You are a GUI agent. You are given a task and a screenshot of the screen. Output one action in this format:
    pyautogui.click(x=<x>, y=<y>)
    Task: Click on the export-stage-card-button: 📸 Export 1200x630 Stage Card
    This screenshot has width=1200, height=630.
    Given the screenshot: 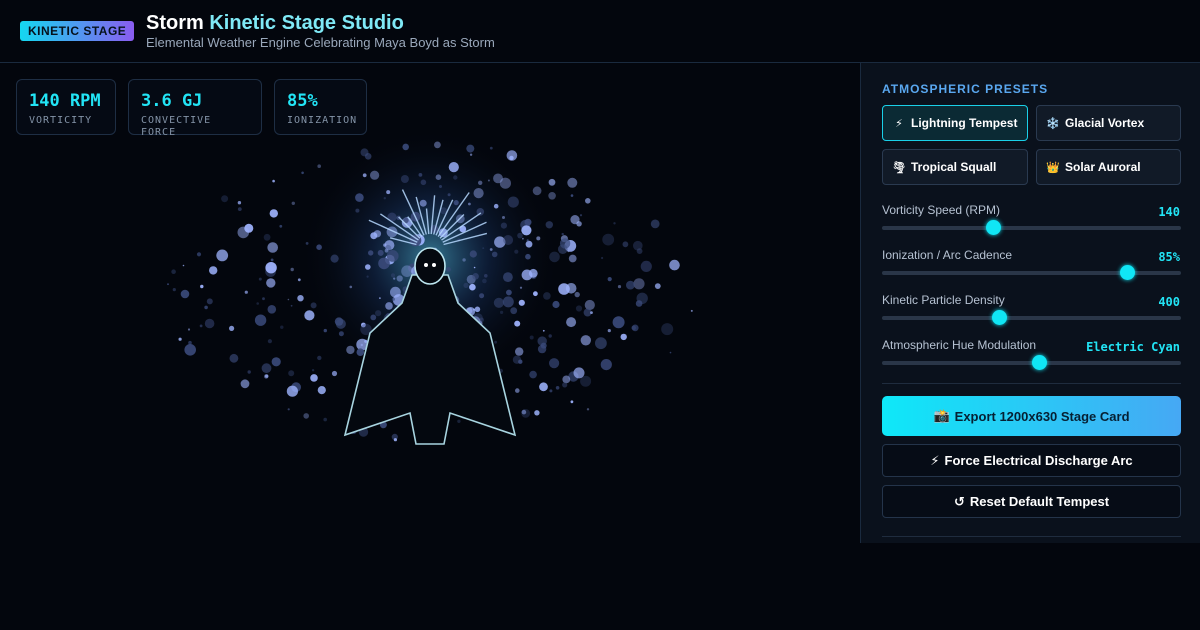 What is the action you would take?
    pyautogui.click(x=1031, y=416)
    